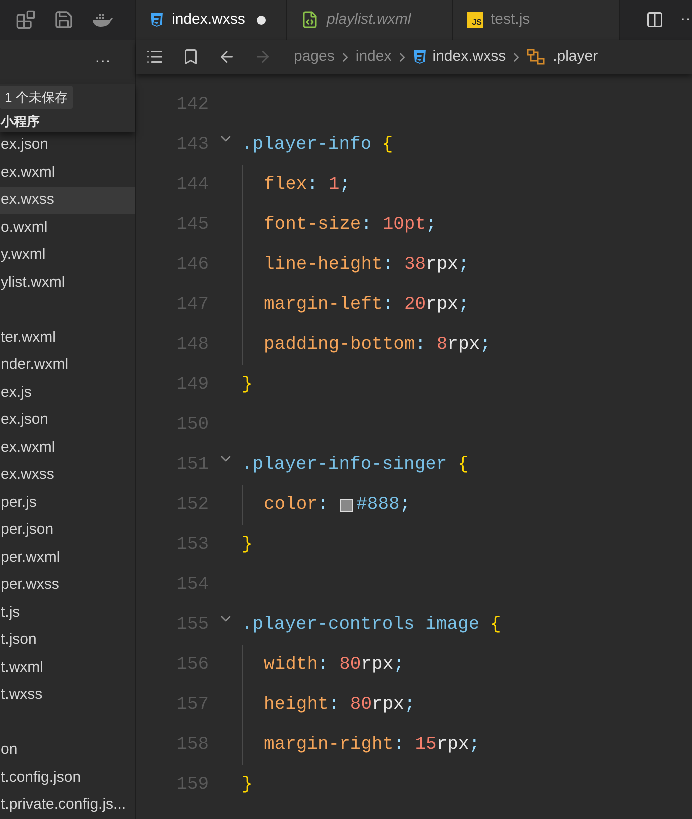  I want to click on code-line: margin-right: 15rpx;, so click(372, 745).